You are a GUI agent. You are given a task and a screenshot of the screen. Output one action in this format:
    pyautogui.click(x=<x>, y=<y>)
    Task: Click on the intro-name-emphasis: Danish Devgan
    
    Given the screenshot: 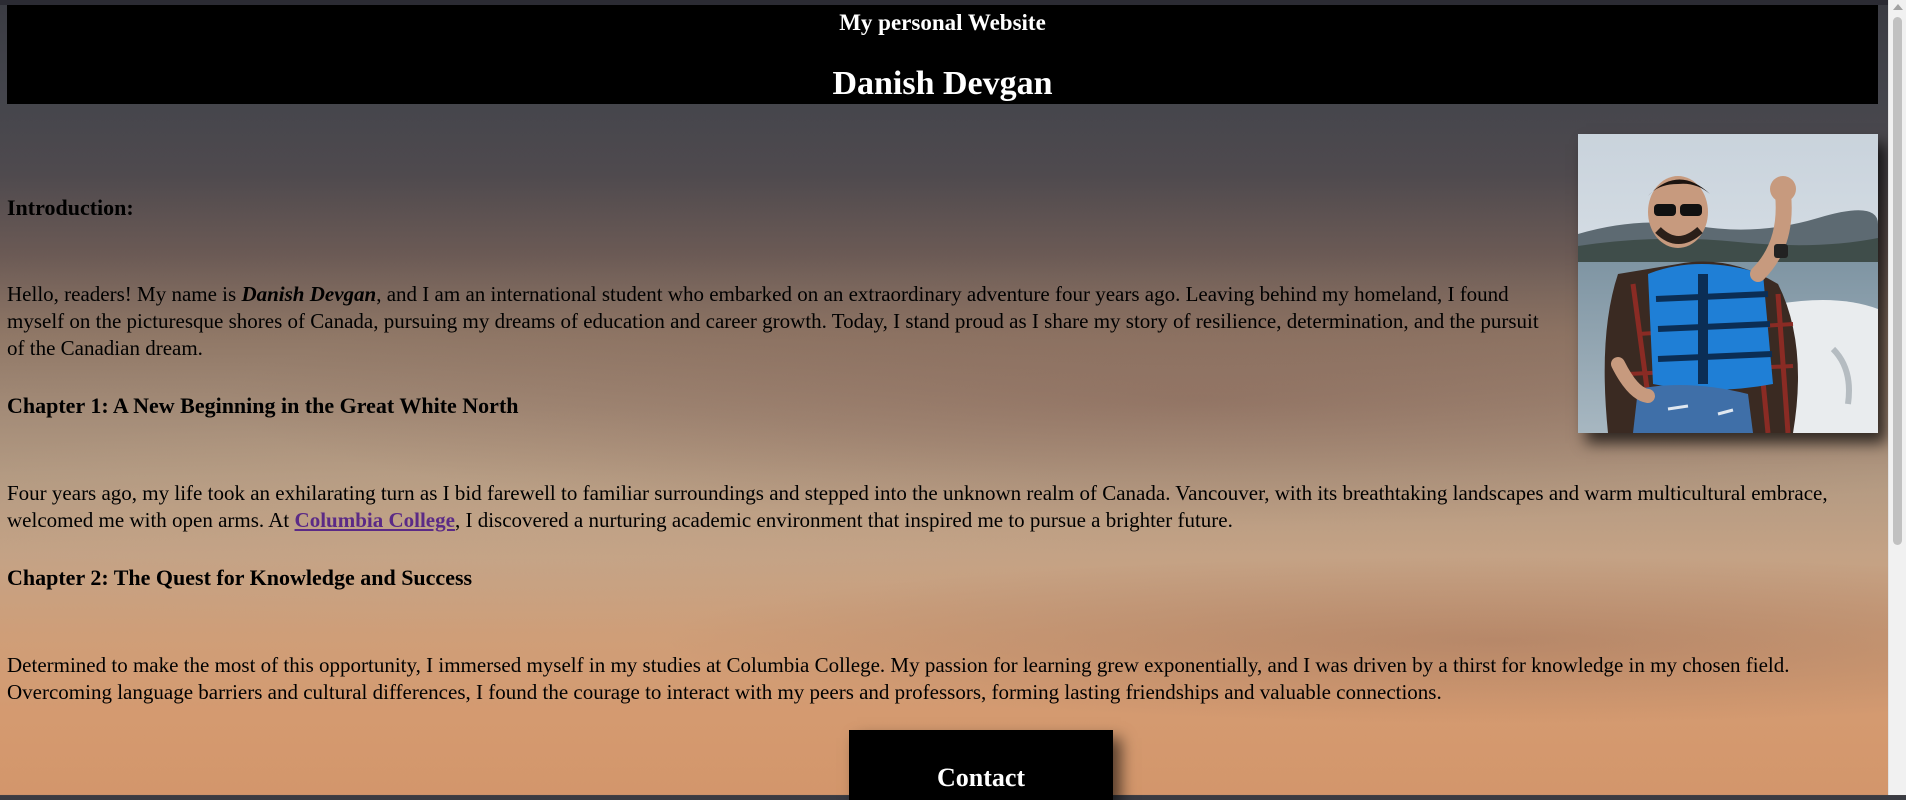 What is the action you would take?
    pyautogui.click(x=309, y=294)
    